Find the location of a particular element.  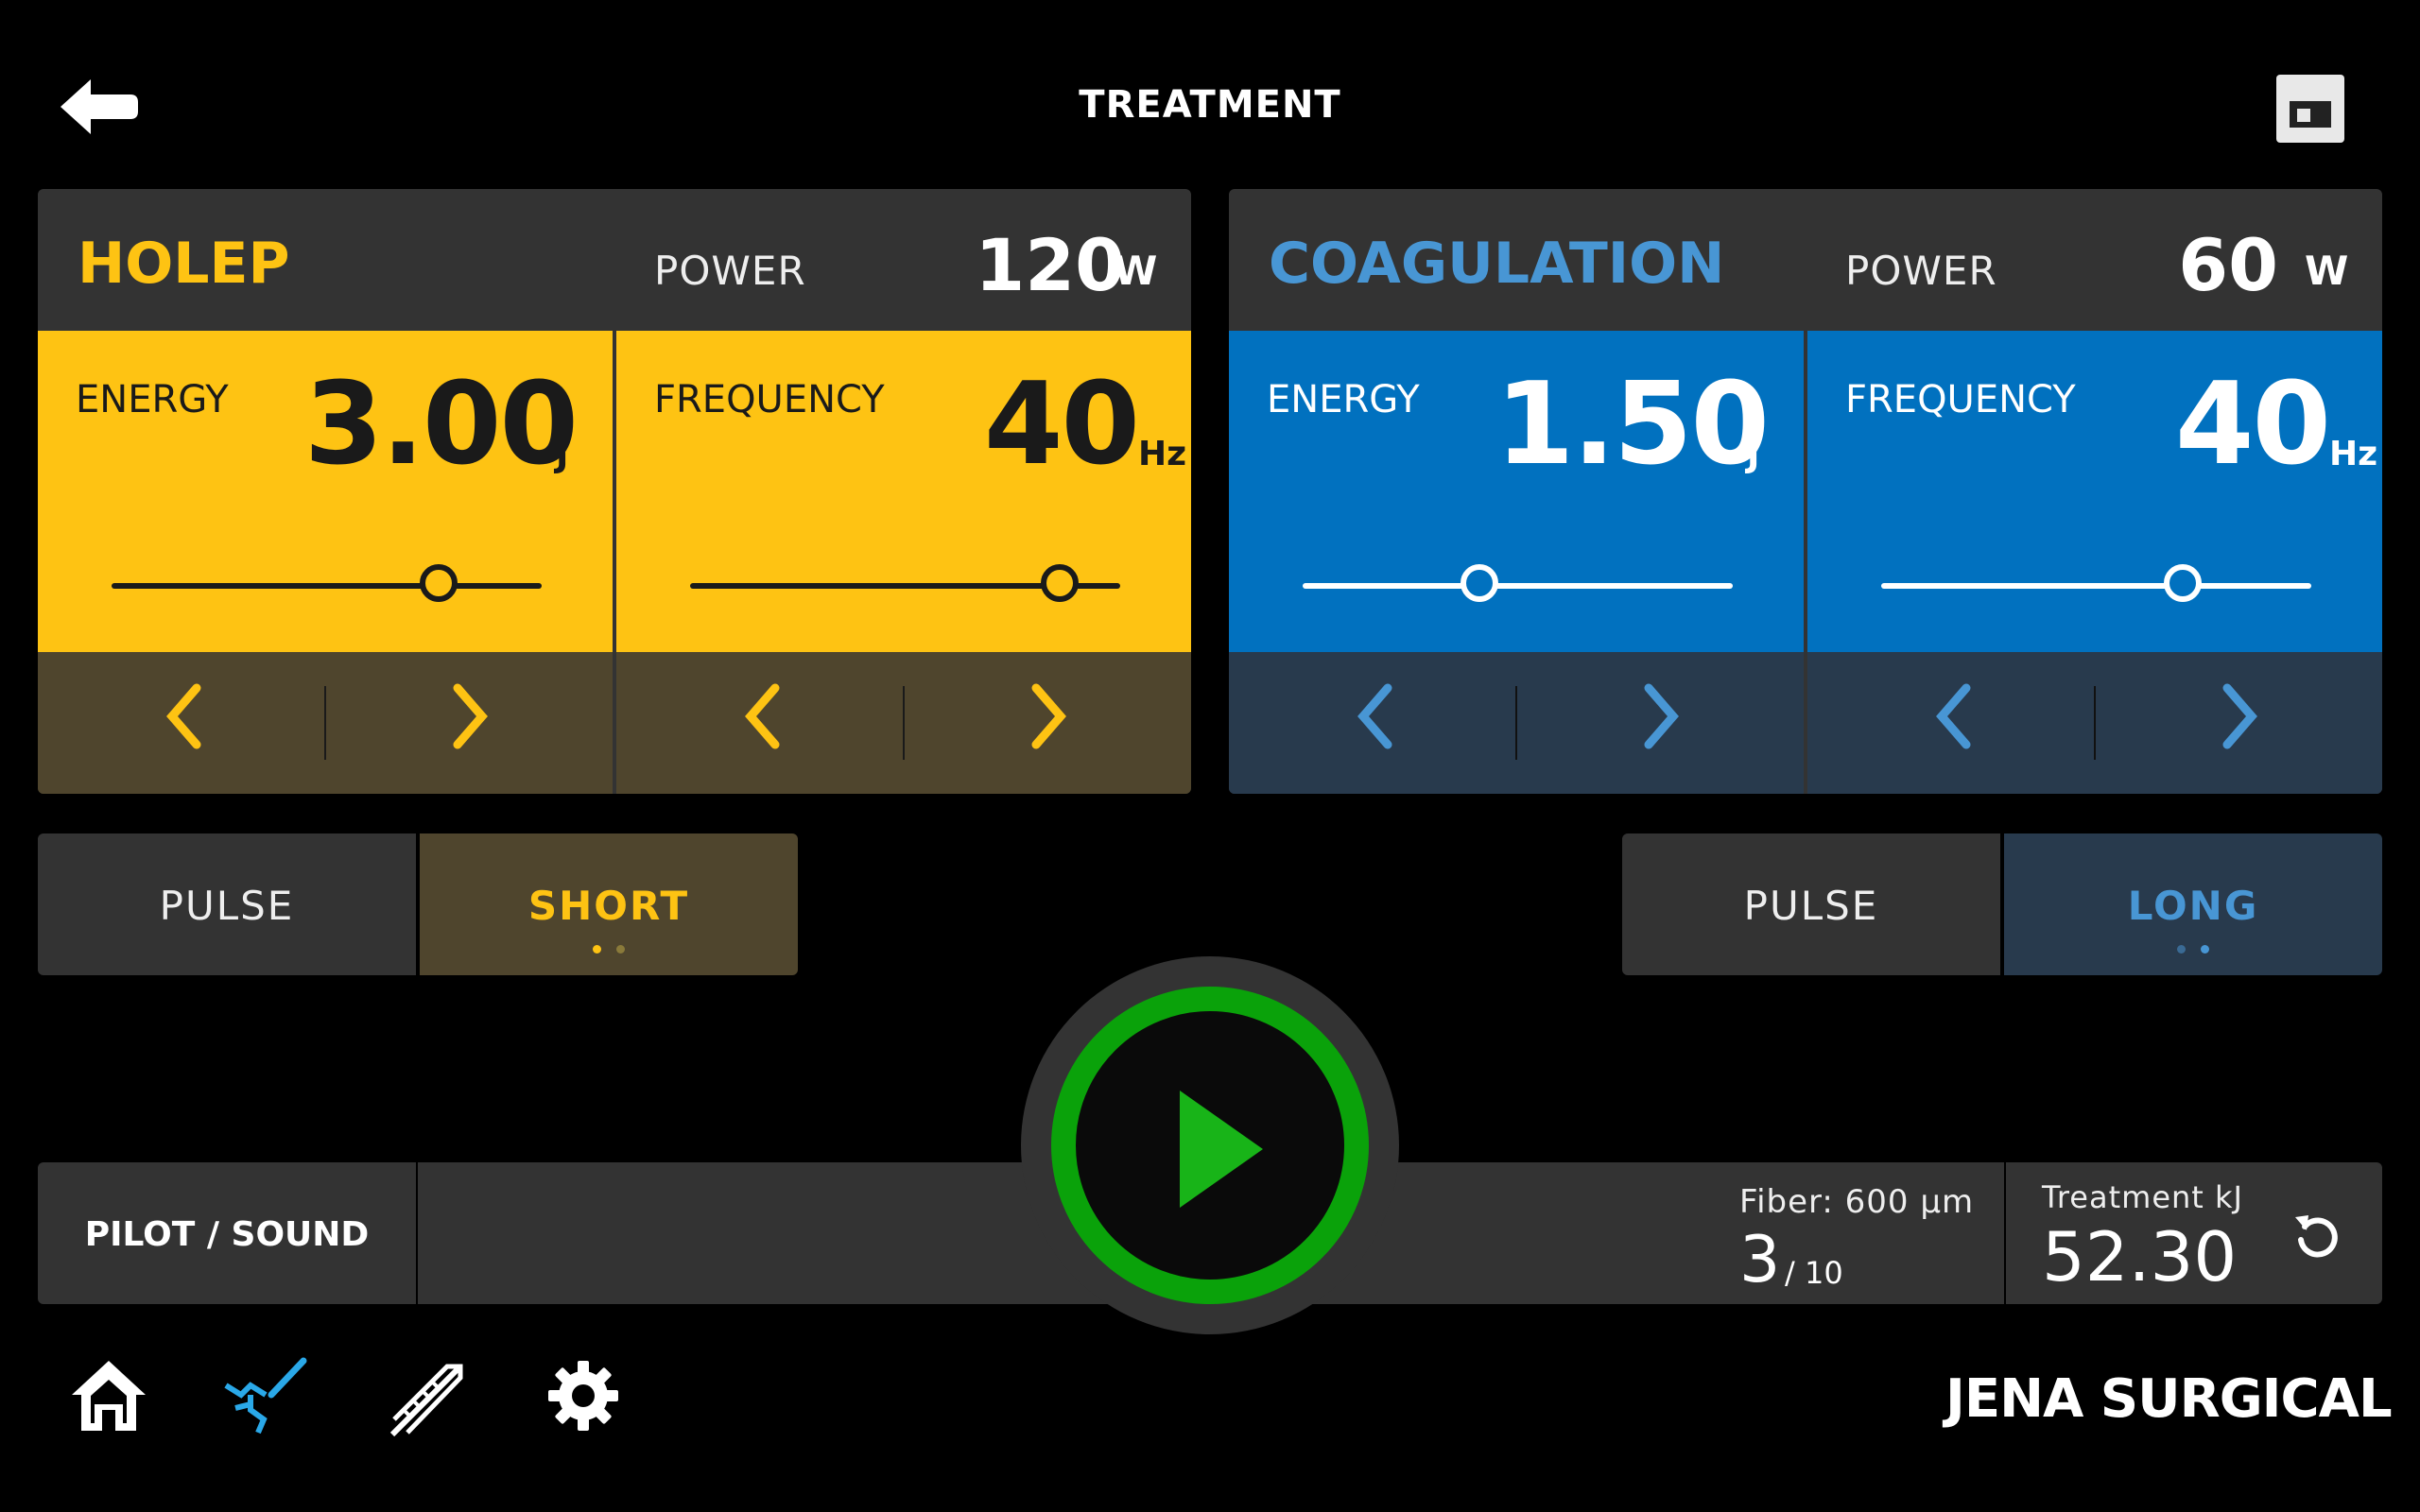

holep-frequency-increase-button is located at coordinates (1048, 722).